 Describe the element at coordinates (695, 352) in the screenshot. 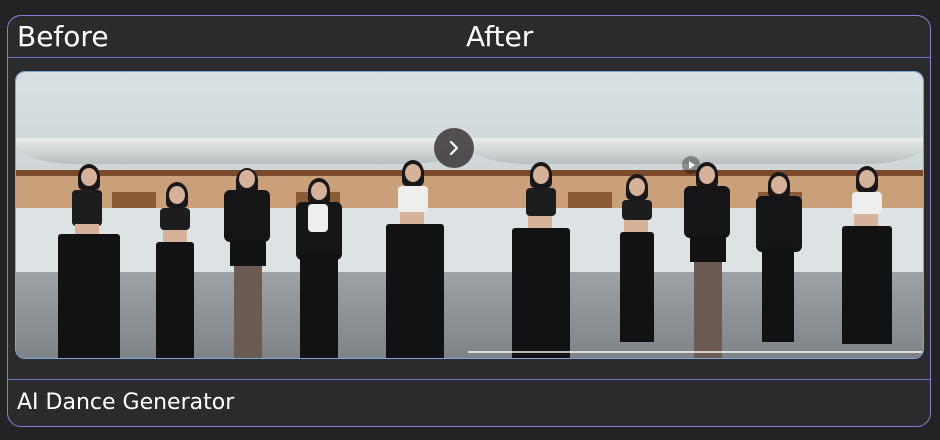

I see `video-progress-bar` at that location.